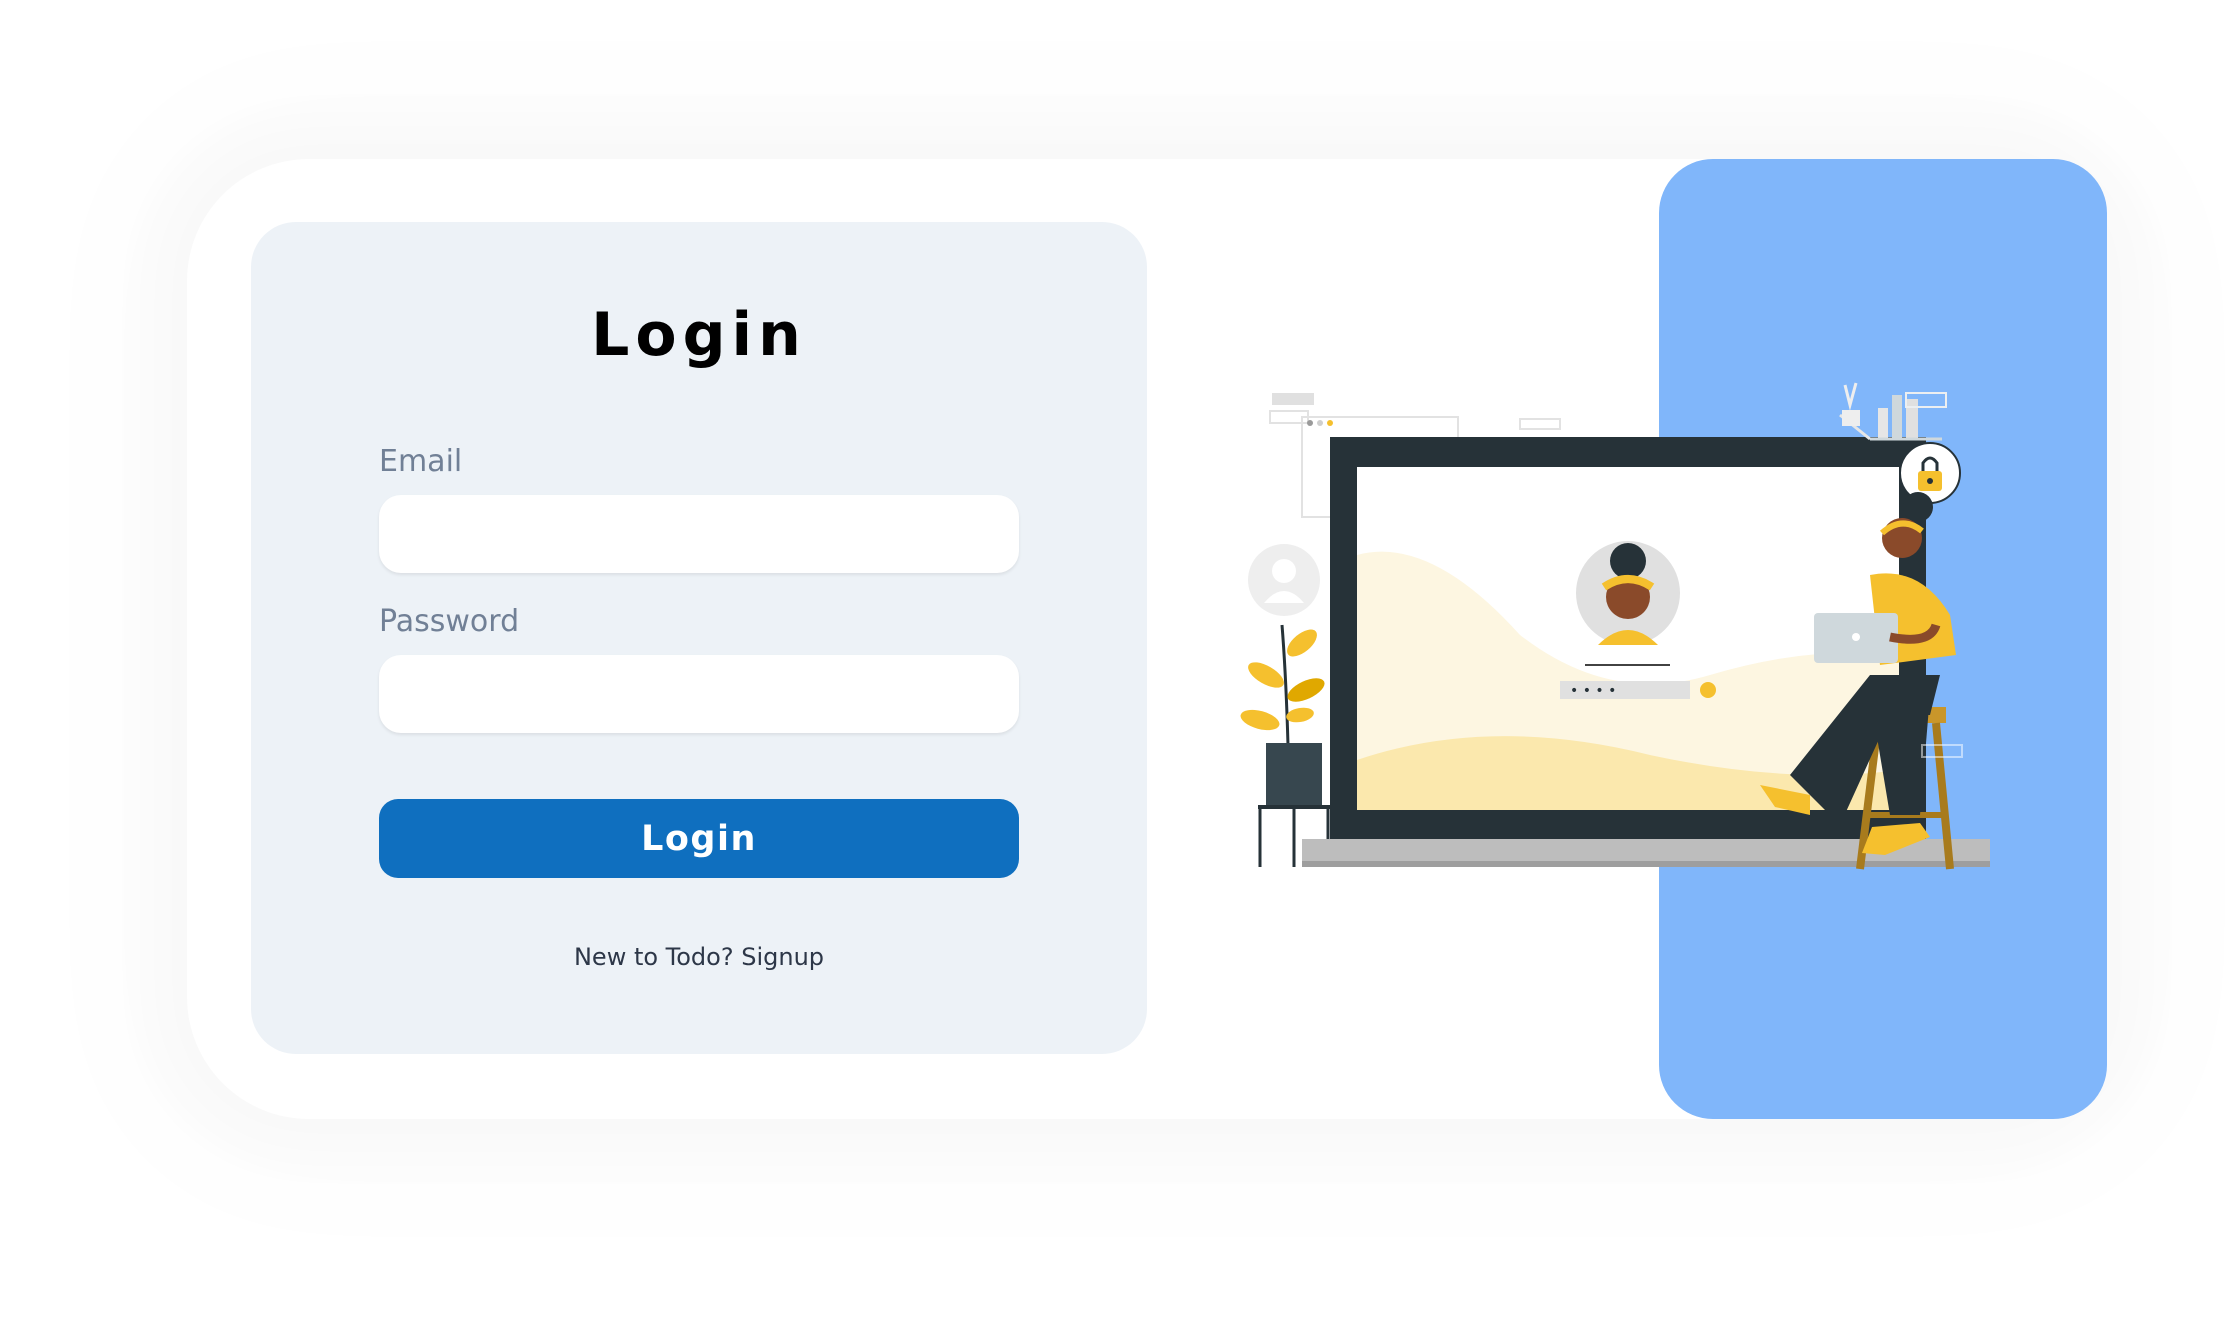 The width and height of the screenshot is (2239, 1317). I want to click on window-tab-shape, so click(1293, 399).